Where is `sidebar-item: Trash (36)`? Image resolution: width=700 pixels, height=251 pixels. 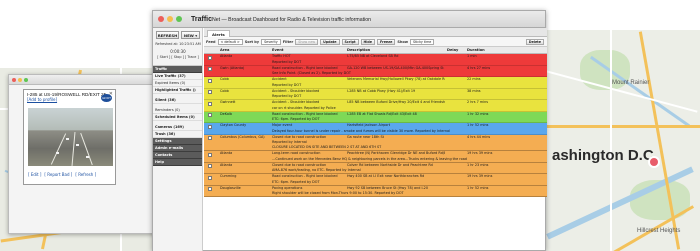 sidebar-item: Trash (36) is located at coordinates (177, 134).